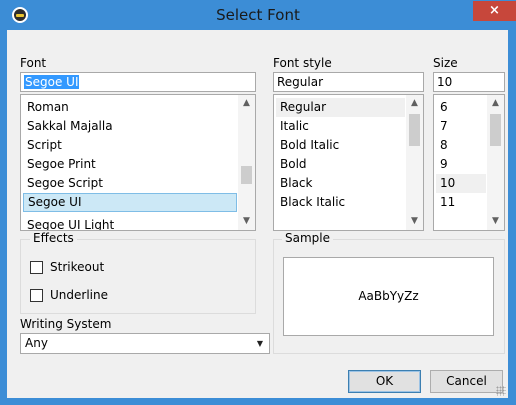 The height and width of the screenshot is (405, 516). I want to click on cancel-button: Cancel, so click(466, 381).